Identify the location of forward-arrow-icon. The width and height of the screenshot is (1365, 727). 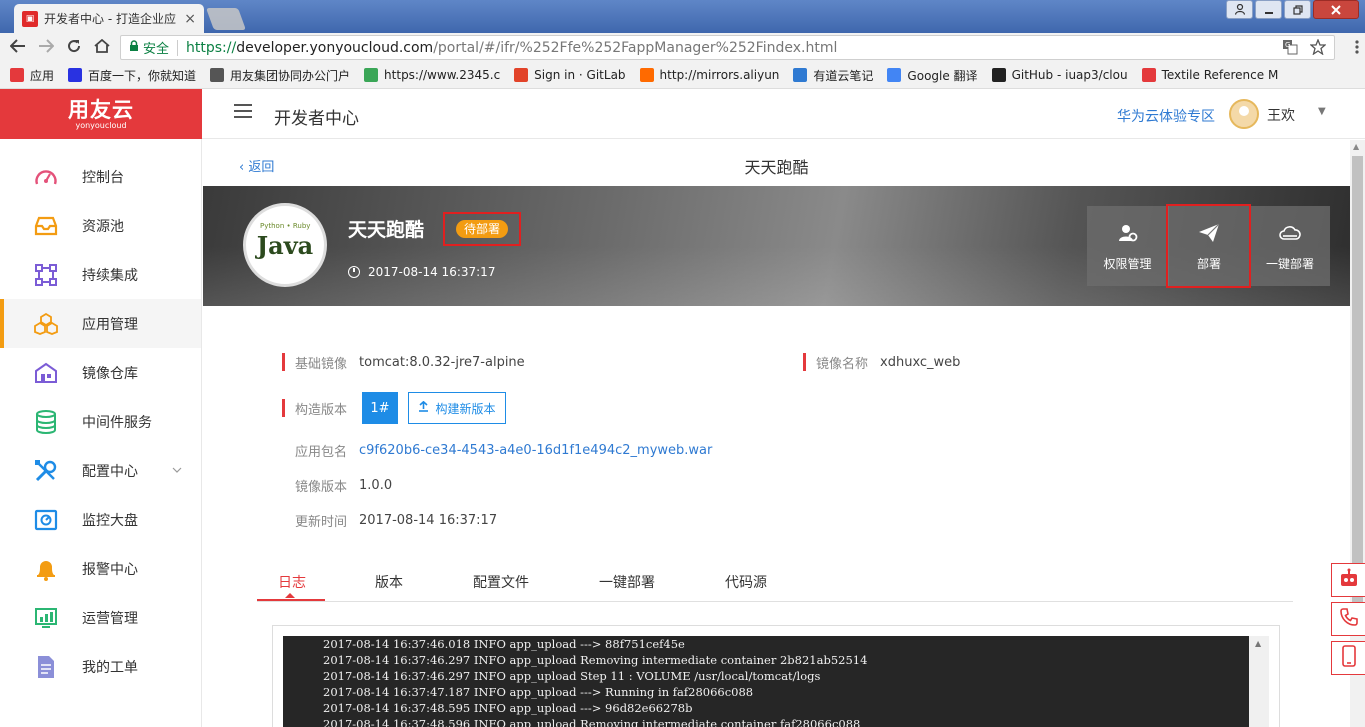
(46, 48).